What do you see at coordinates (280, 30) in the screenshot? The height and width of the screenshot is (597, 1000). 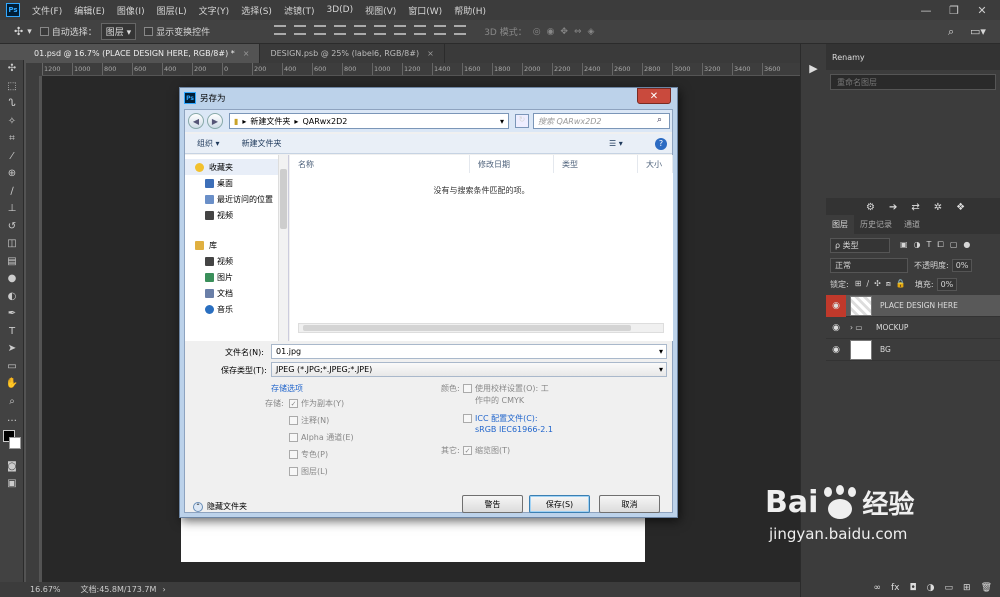 I see `align-top-icon` at bounding box center [280, 30].